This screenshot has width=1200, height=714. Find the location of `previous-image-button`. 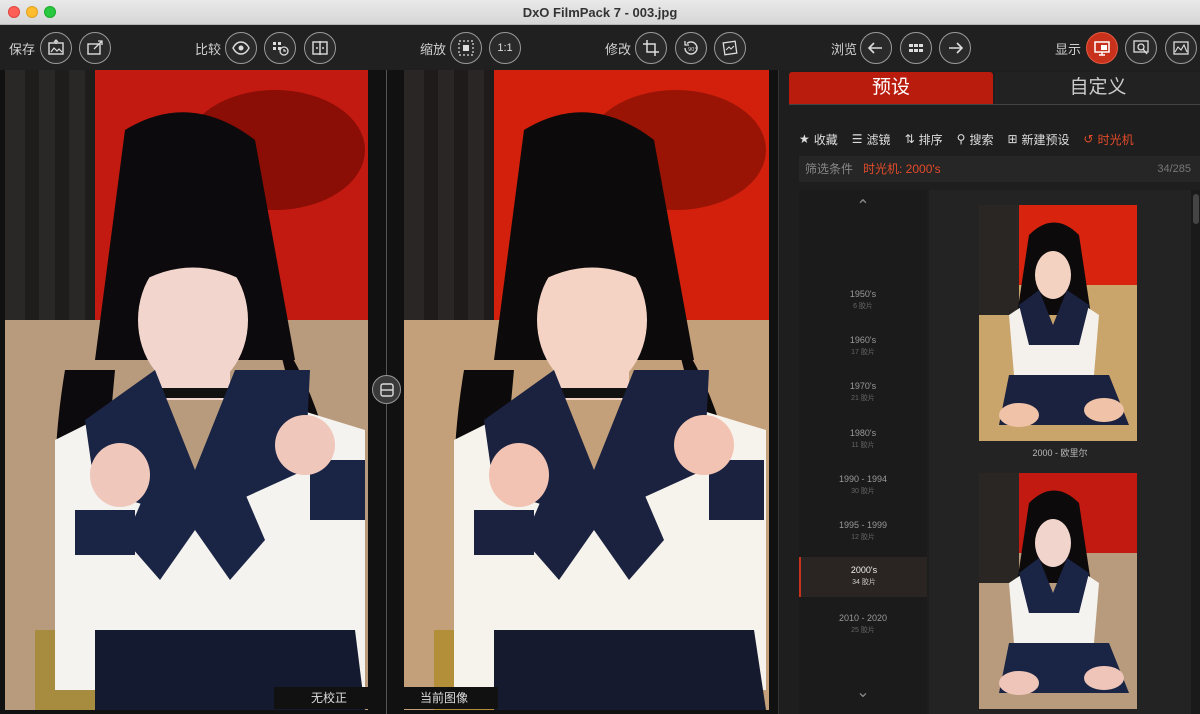

previous-image-button is located at coordinates (876, 48).